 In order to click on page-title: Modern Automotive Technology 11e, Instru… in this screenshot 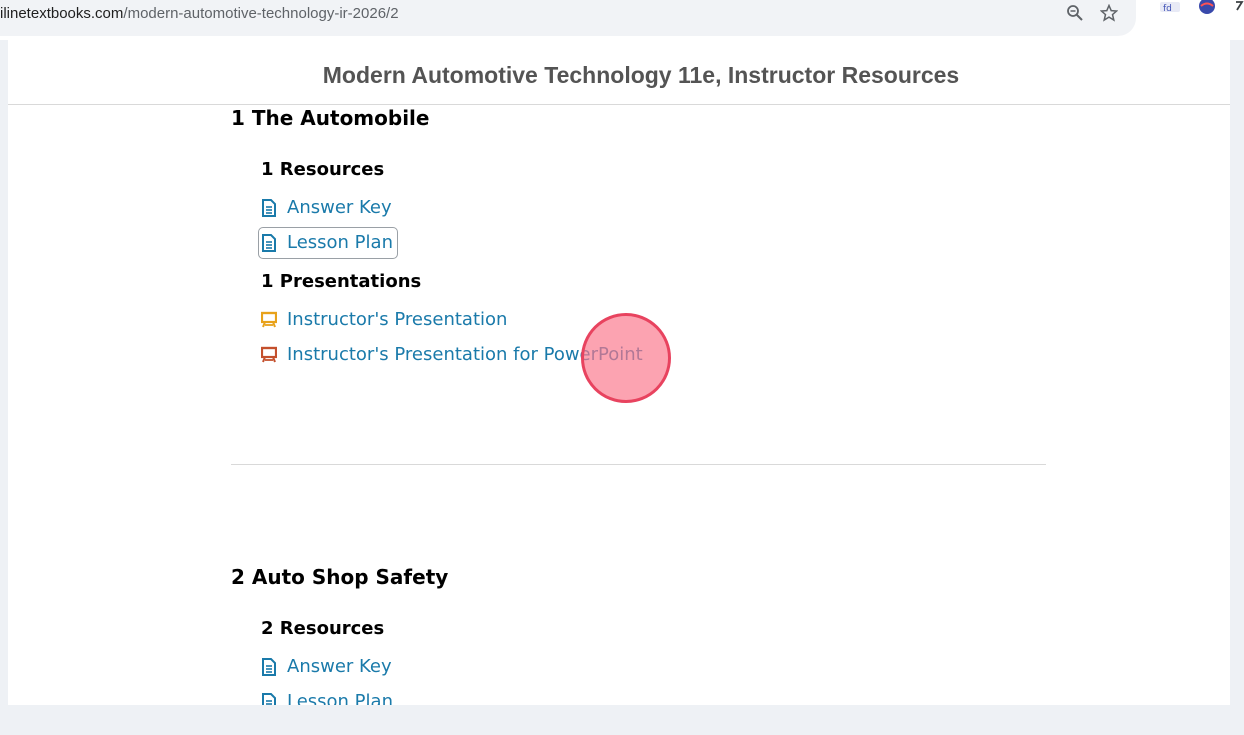, I will do `click(641, 75)`.